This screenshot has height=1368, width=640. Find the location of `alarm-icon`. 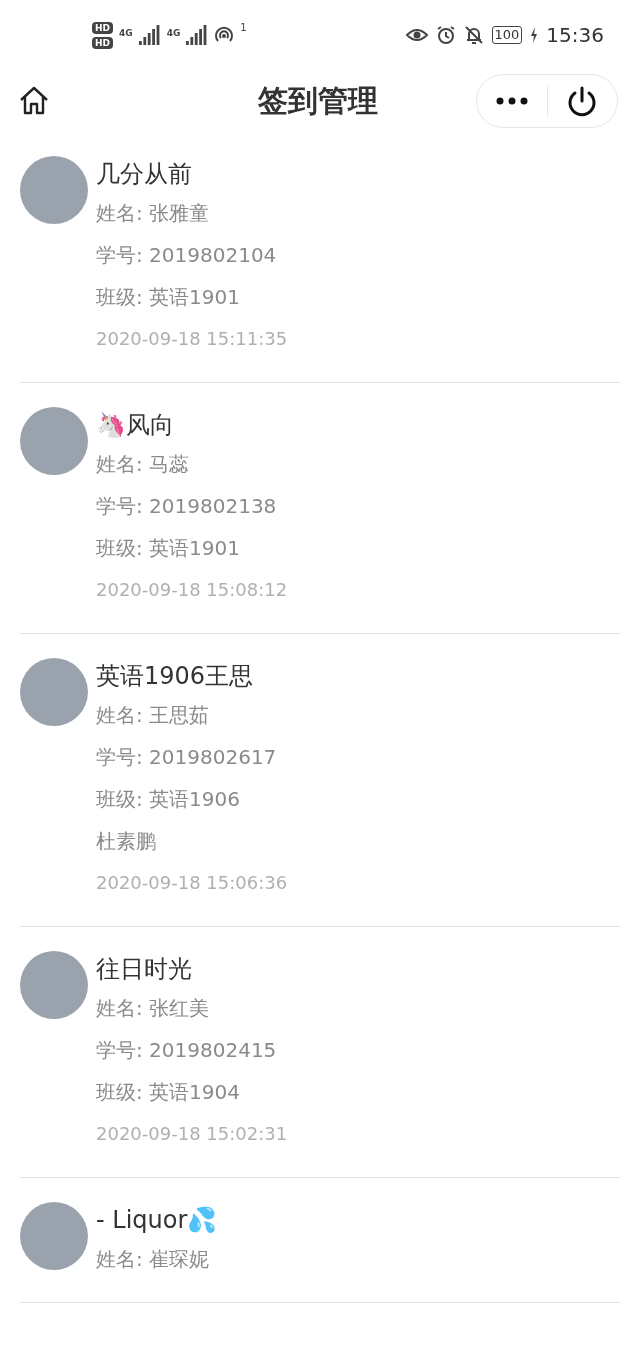

alarm-icon is located at coordinates (445, 35).